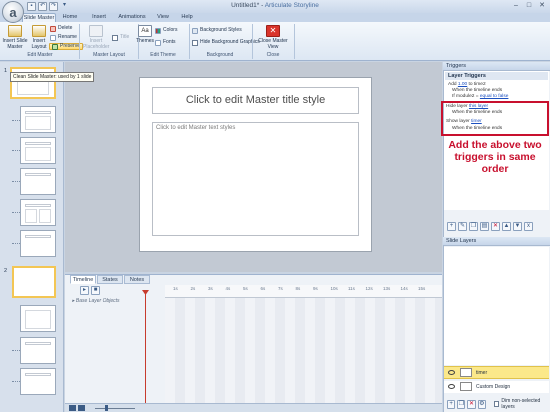 The image size is (550, 412). What do you see at coordinates (65, 28) in the screenshot?
I see `delete-label: Delete` at bounding box center [65, 28].